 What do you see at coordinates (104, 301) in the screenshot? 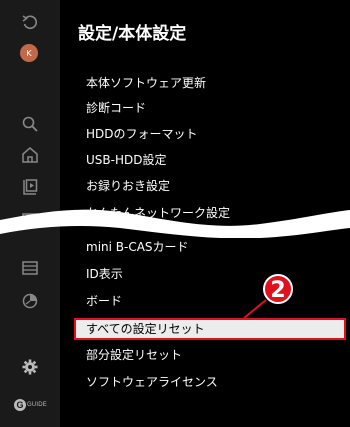
I see `menu-item-label: ボード` at bounding box center [104, 301].